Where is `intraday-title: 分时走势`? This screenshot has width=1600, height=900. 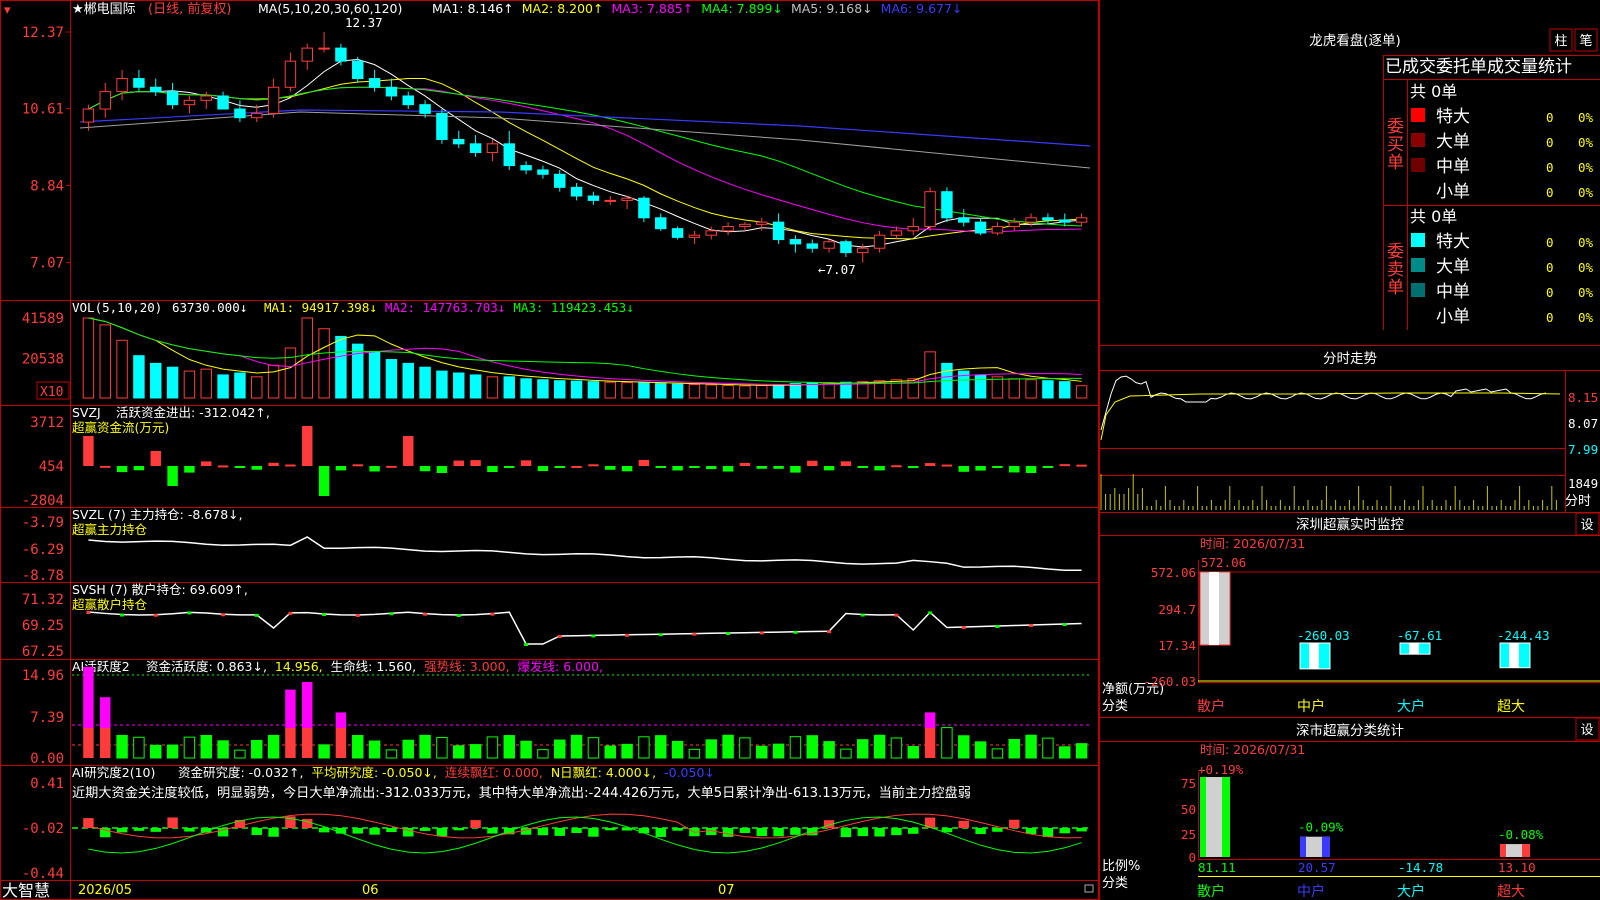
intraday-title: 分时走势 is located at coordinates (1350, 359).